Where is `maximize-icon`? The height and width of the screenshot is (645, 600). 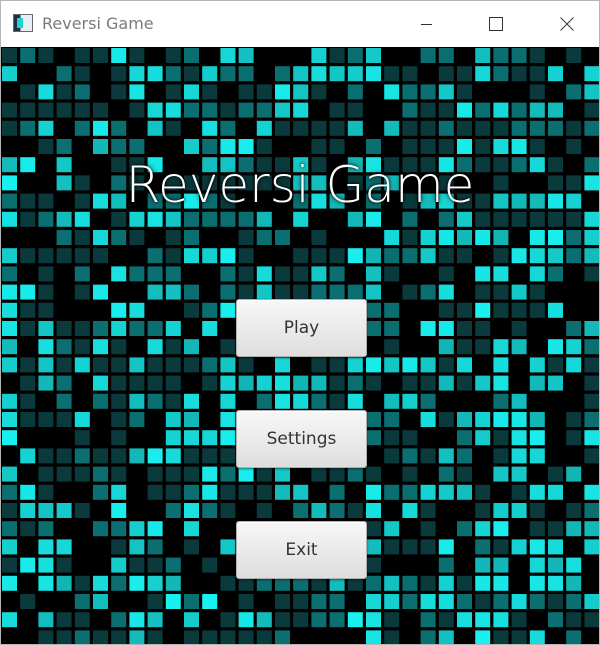 maximize-icon is located at coordinates (496, 24).